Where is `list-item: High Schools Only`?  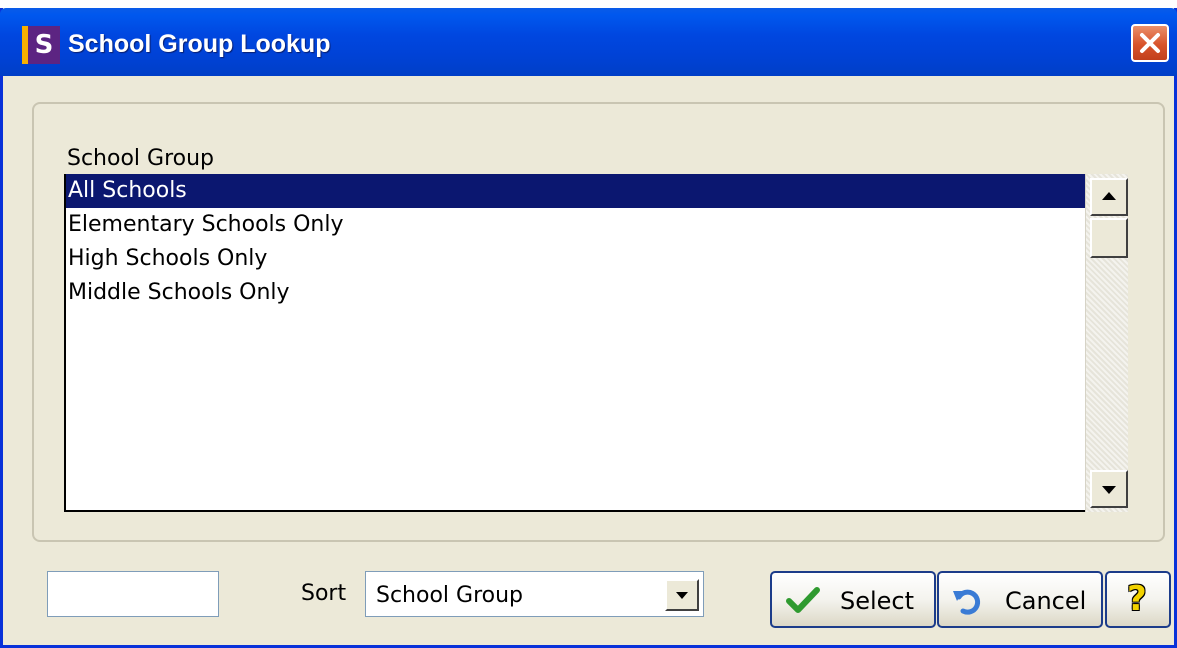
list-item: High Schools Only is located at coordinates (576, 259).